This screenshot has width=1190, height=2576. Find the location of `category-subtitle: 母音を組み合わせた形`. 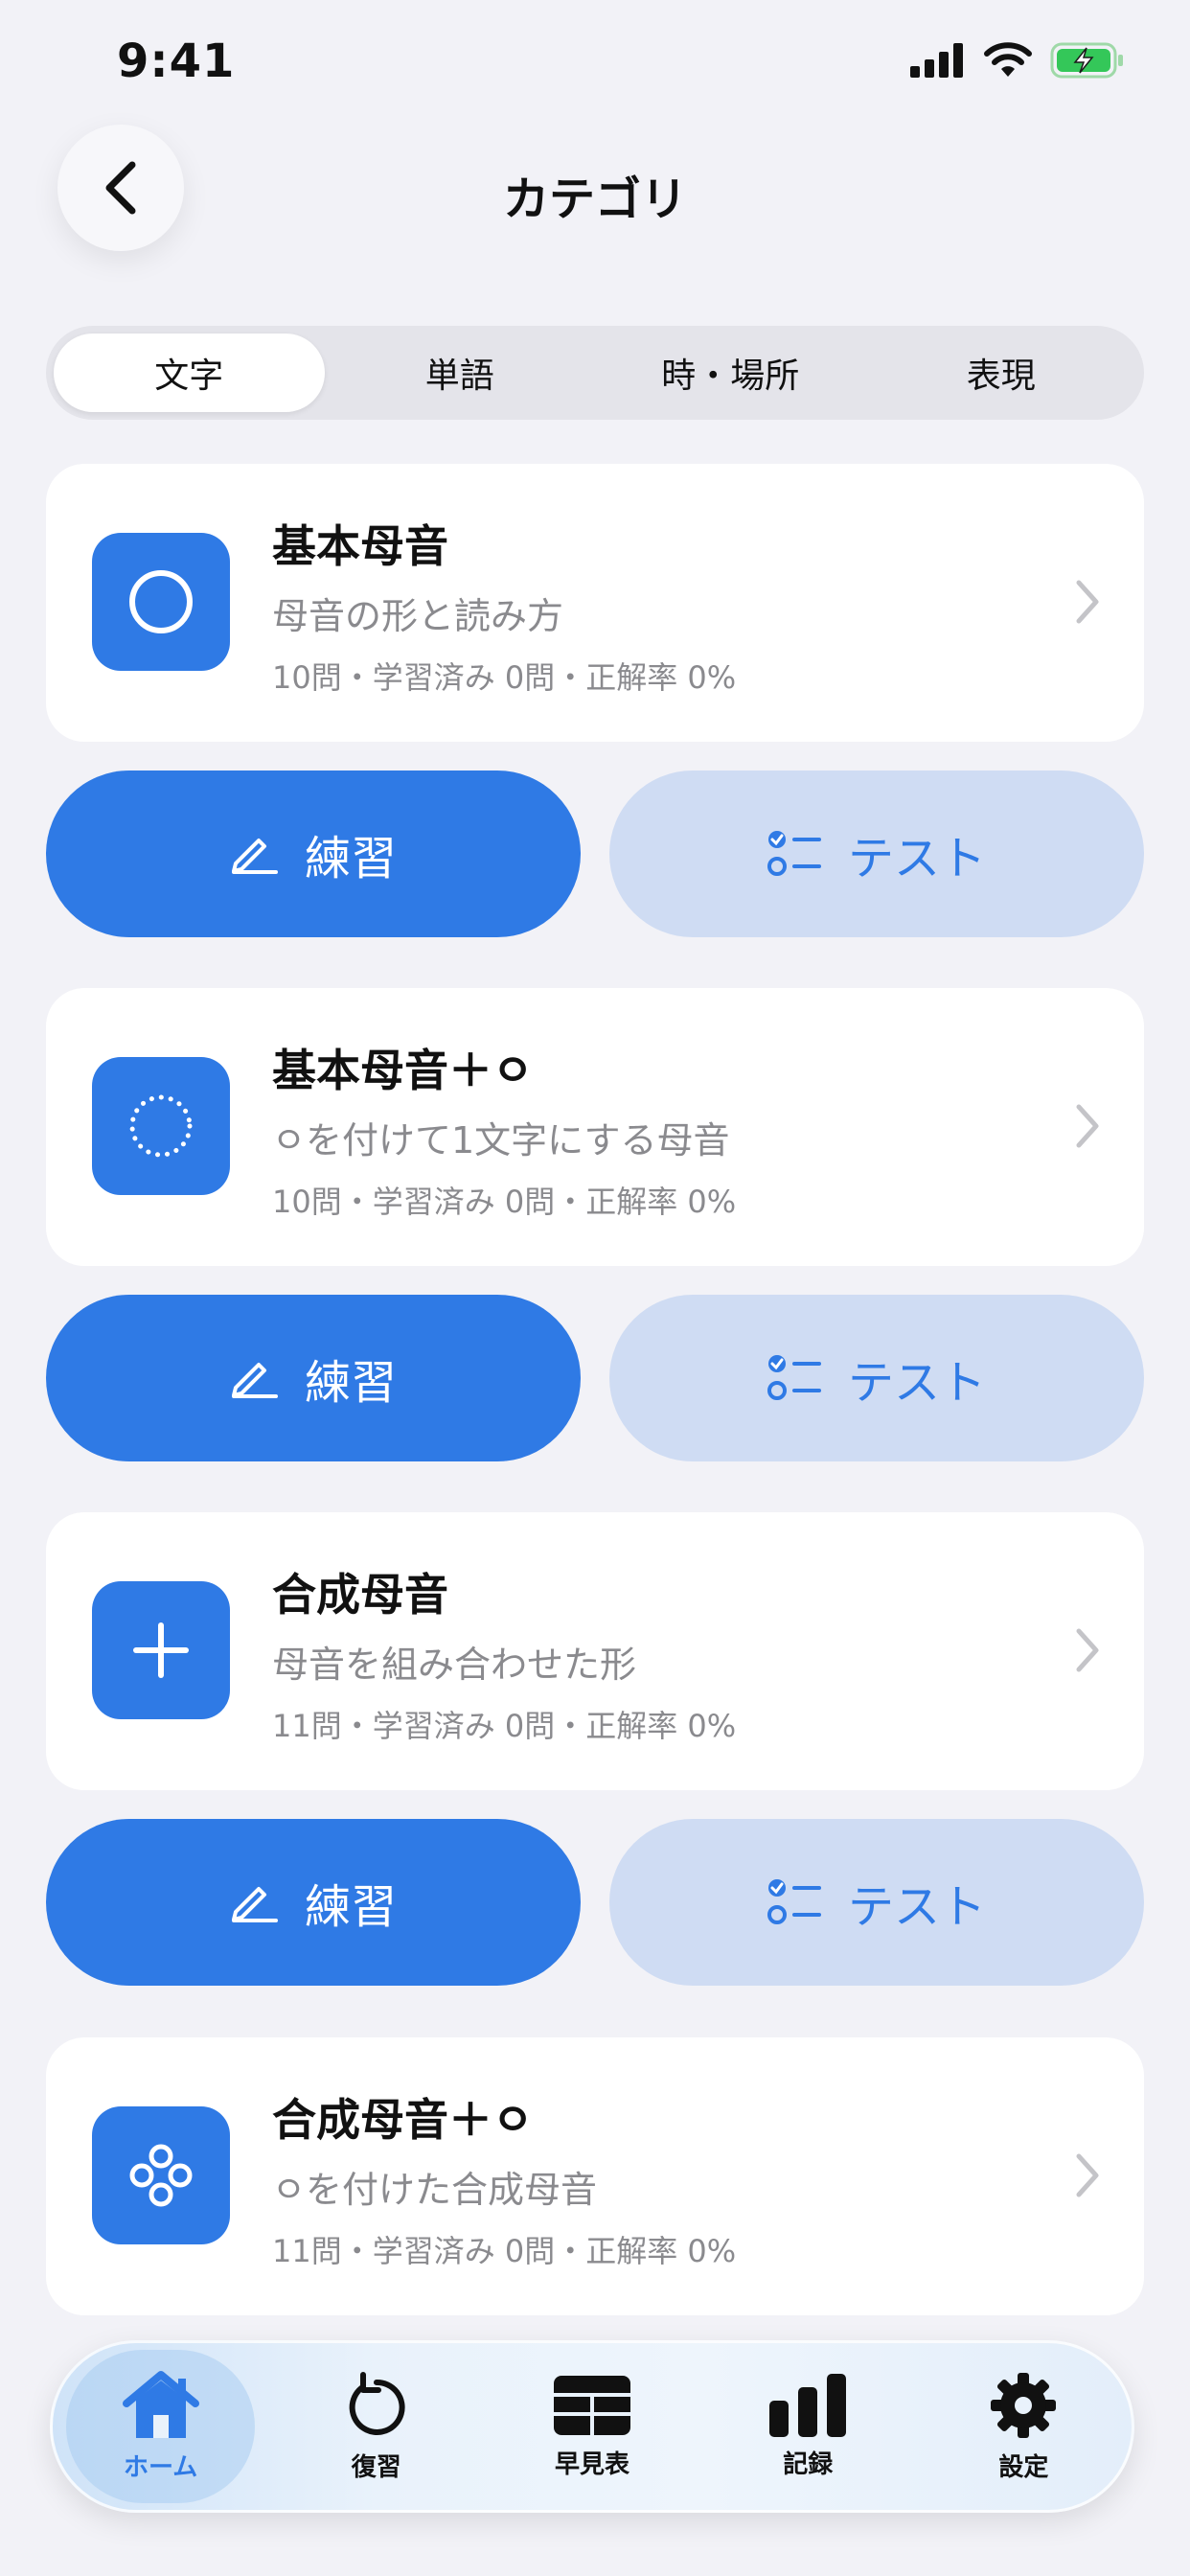

category-subtitle: 母音を組み合わせた形 is located at coordinates (455, 1665).